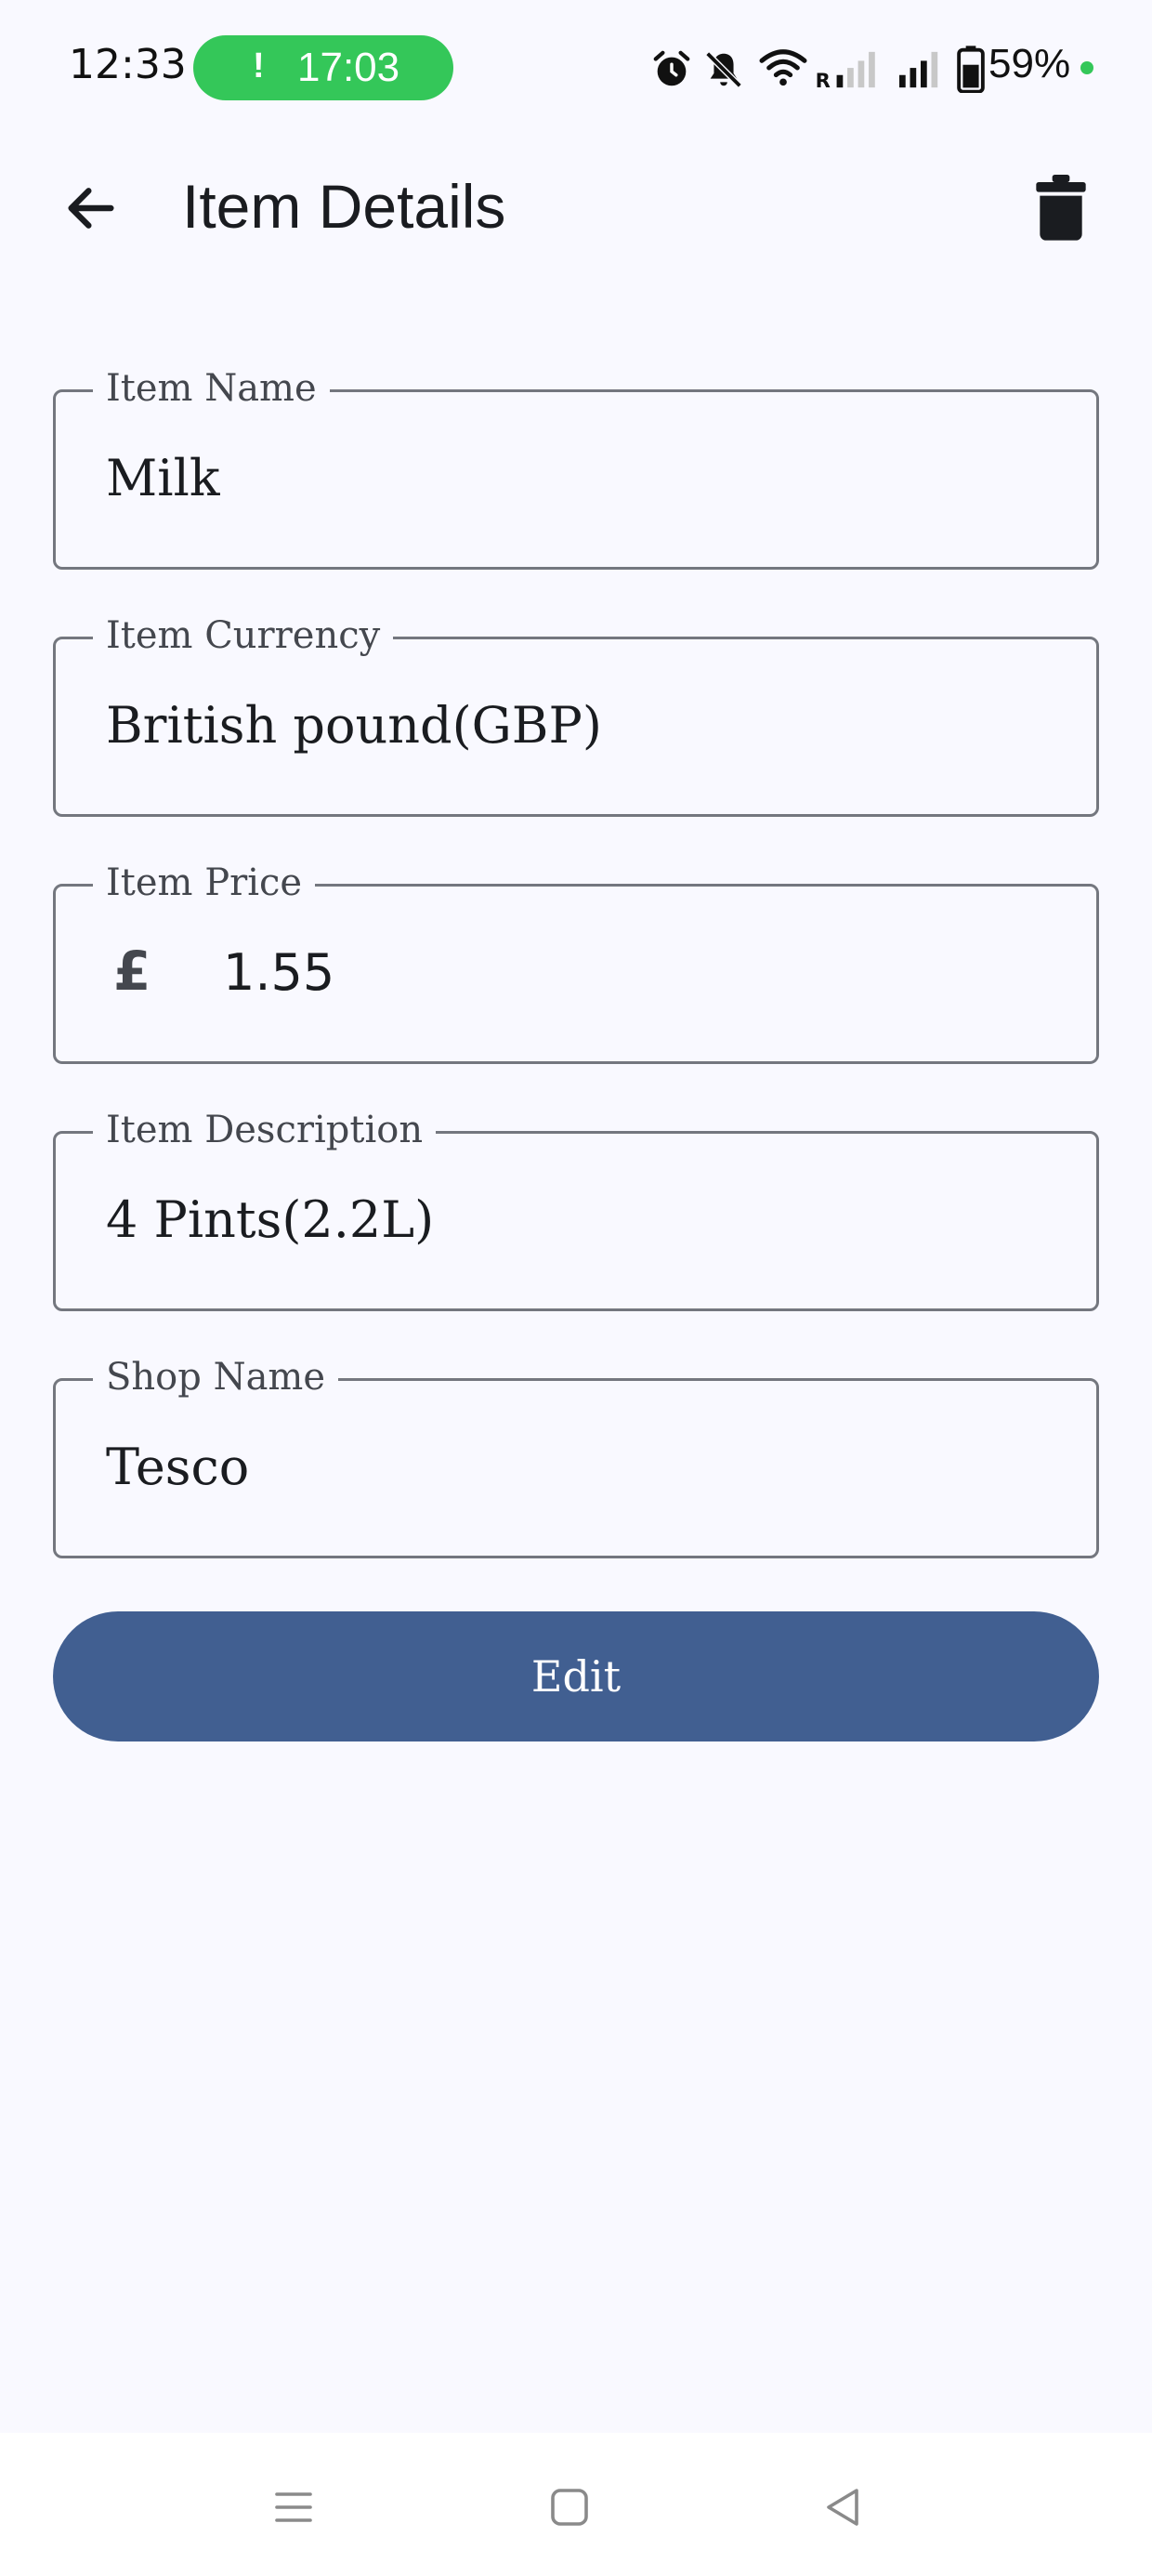 This screenshot has height=2576, width=1152. I want to click on wifi-icon, so click(783, 67).